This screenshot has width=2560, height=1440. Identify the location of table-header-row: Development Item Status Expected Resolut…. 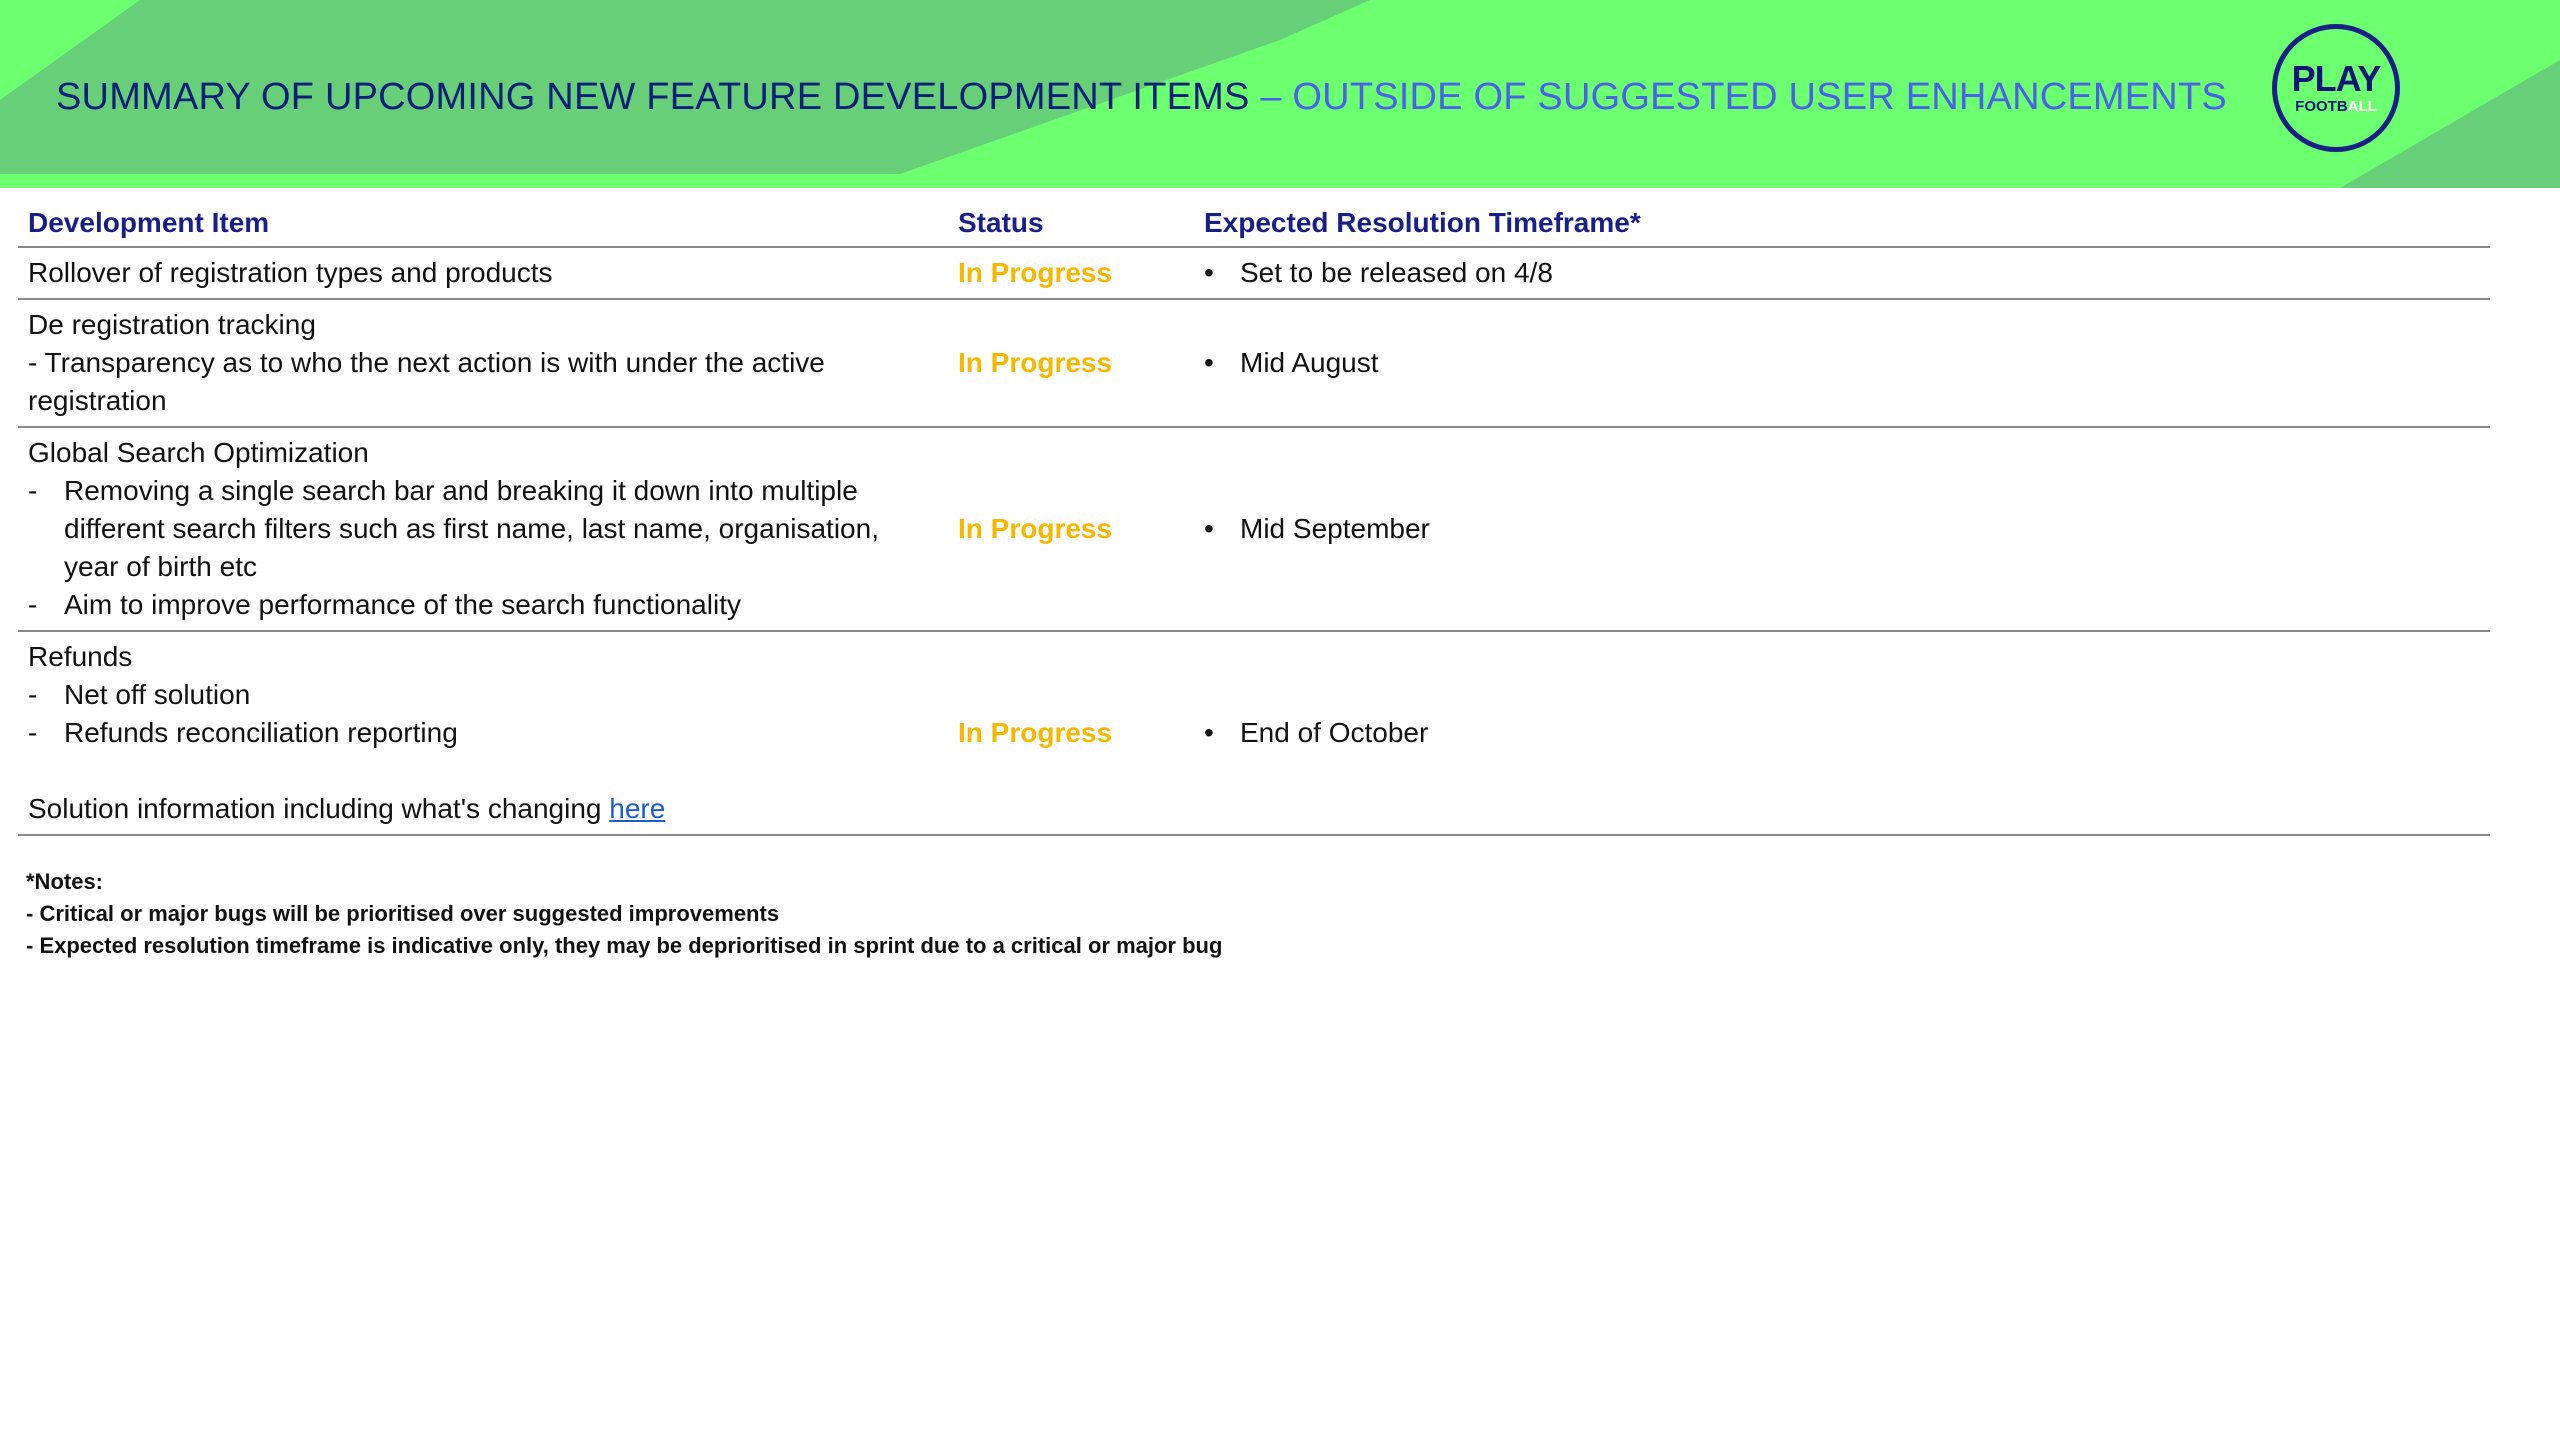
(1254, 224).